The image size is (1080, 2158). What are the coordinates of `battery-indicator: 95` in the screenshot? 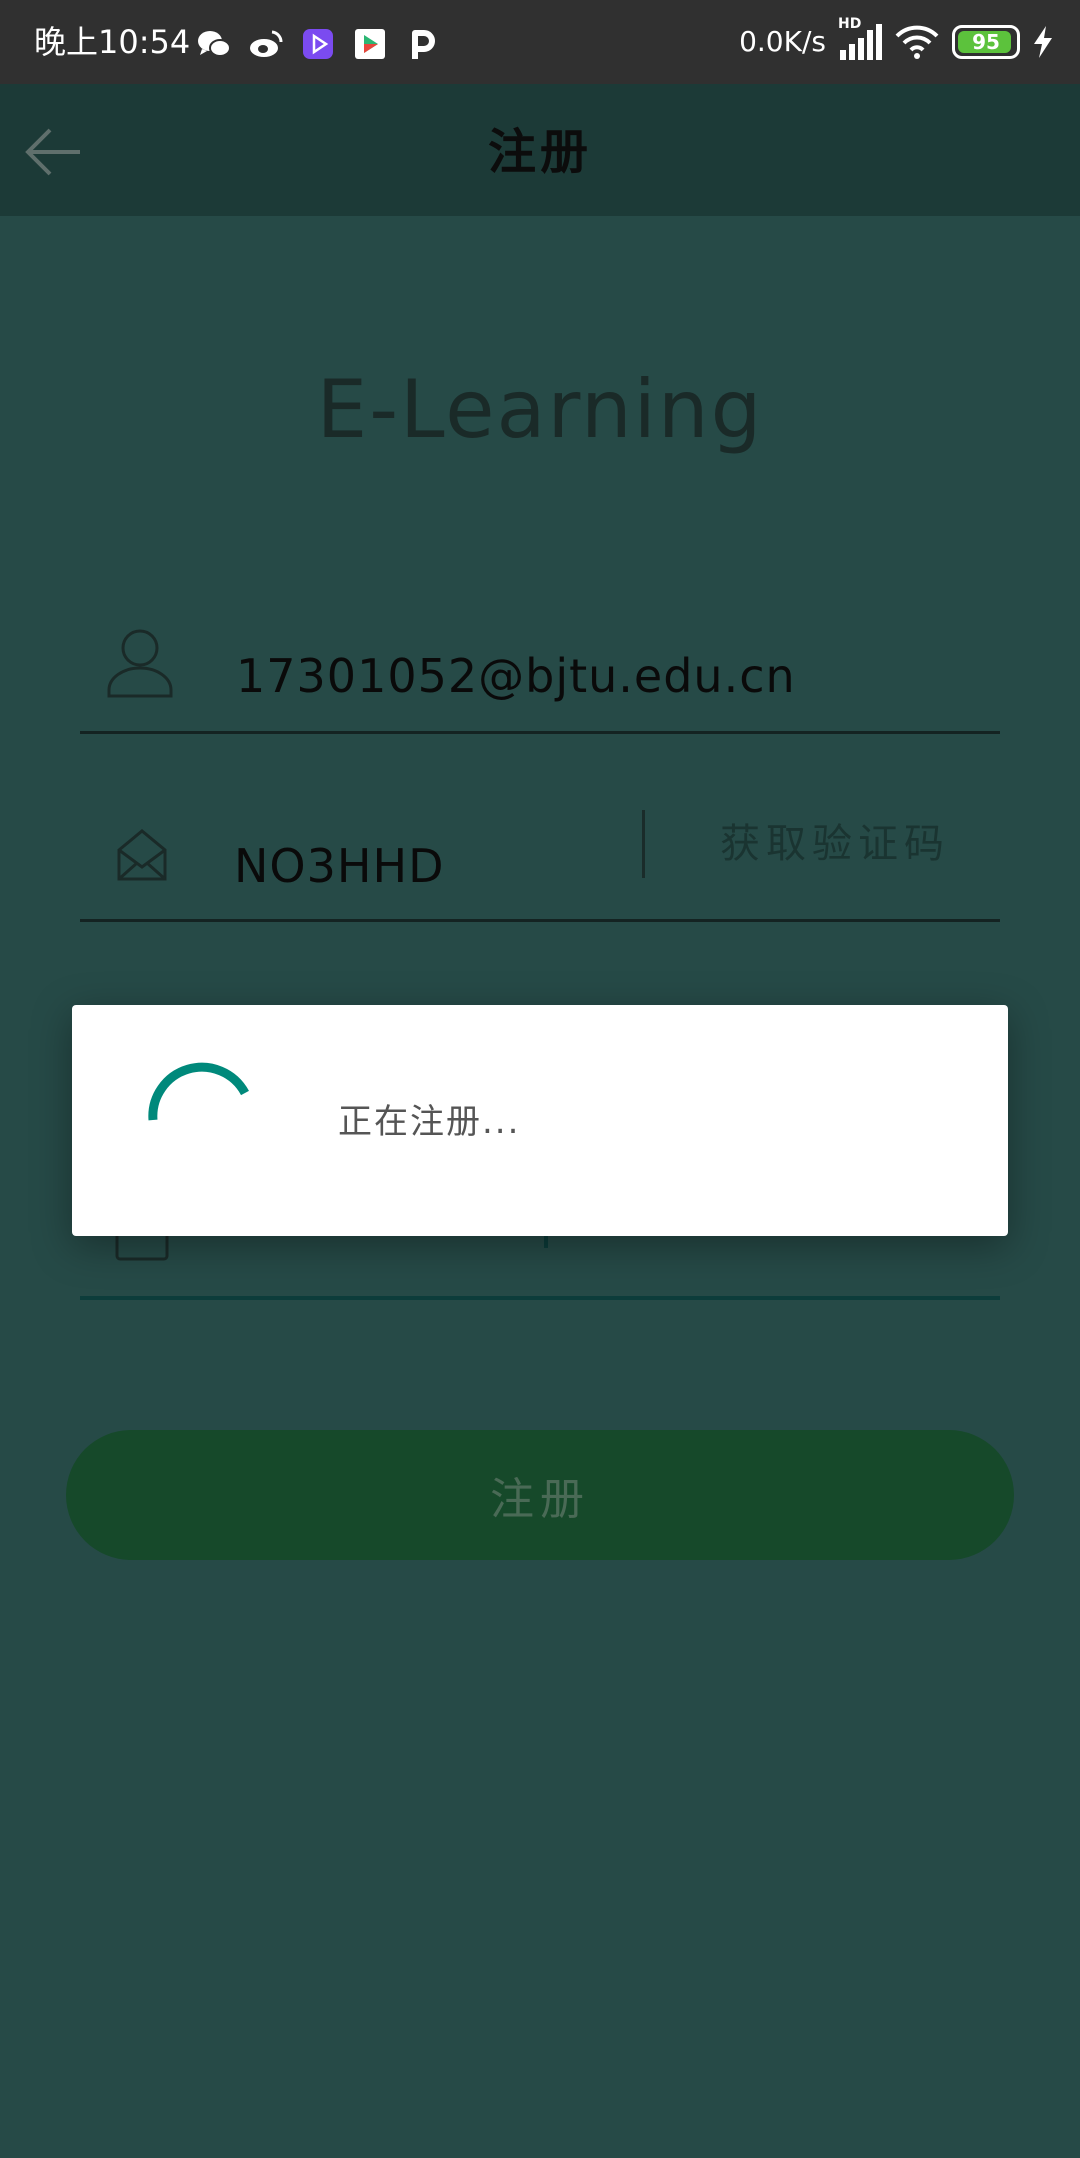 It's located at (986, 42).